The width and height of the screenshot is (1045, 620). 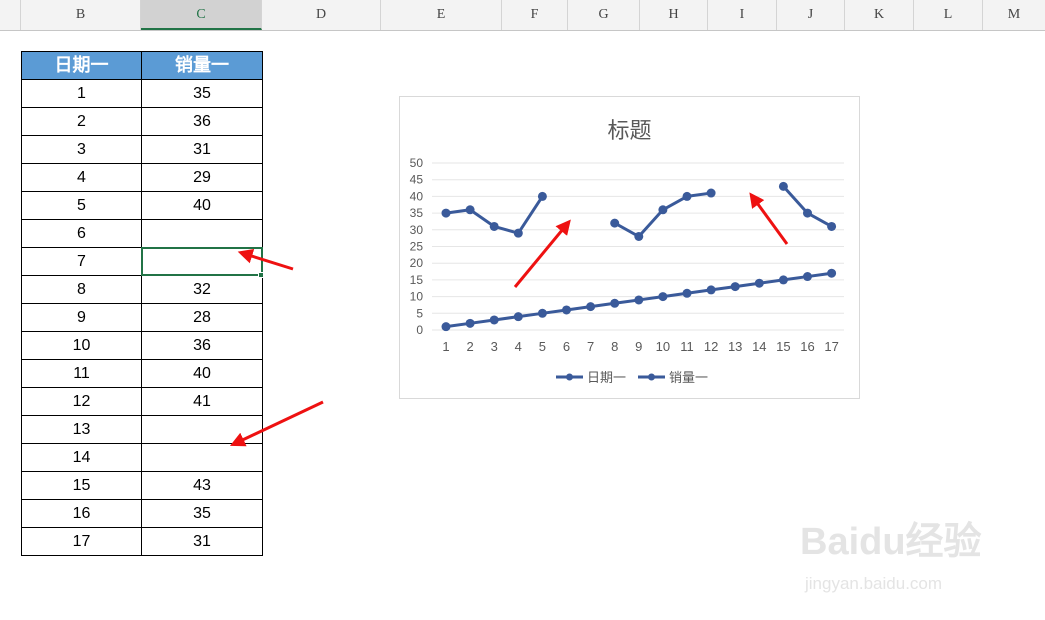 What do you see at coordinates (711, 346) in the screenshot?
I see `x-tick-label: 12` at bounding box center [711, 346].